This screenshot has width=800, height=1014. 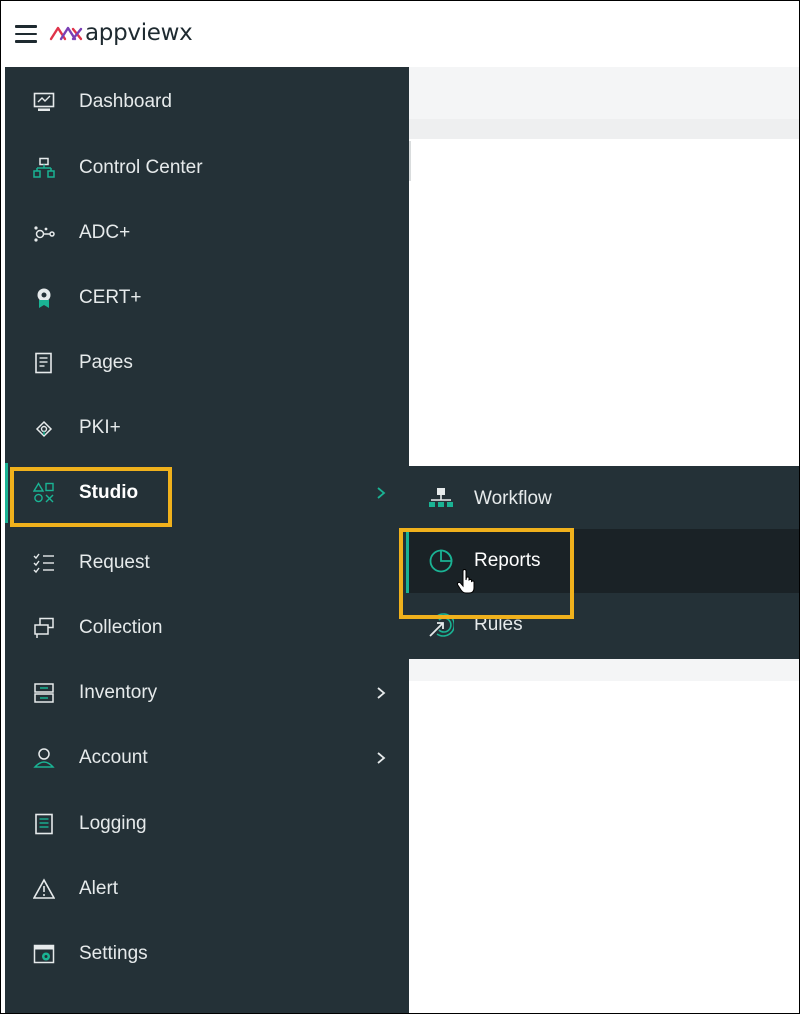 What do you see at coordinates (106, 362) in the screenshot?
I see `sidebar-item-label: Pages` at bounding box center [106, 362].